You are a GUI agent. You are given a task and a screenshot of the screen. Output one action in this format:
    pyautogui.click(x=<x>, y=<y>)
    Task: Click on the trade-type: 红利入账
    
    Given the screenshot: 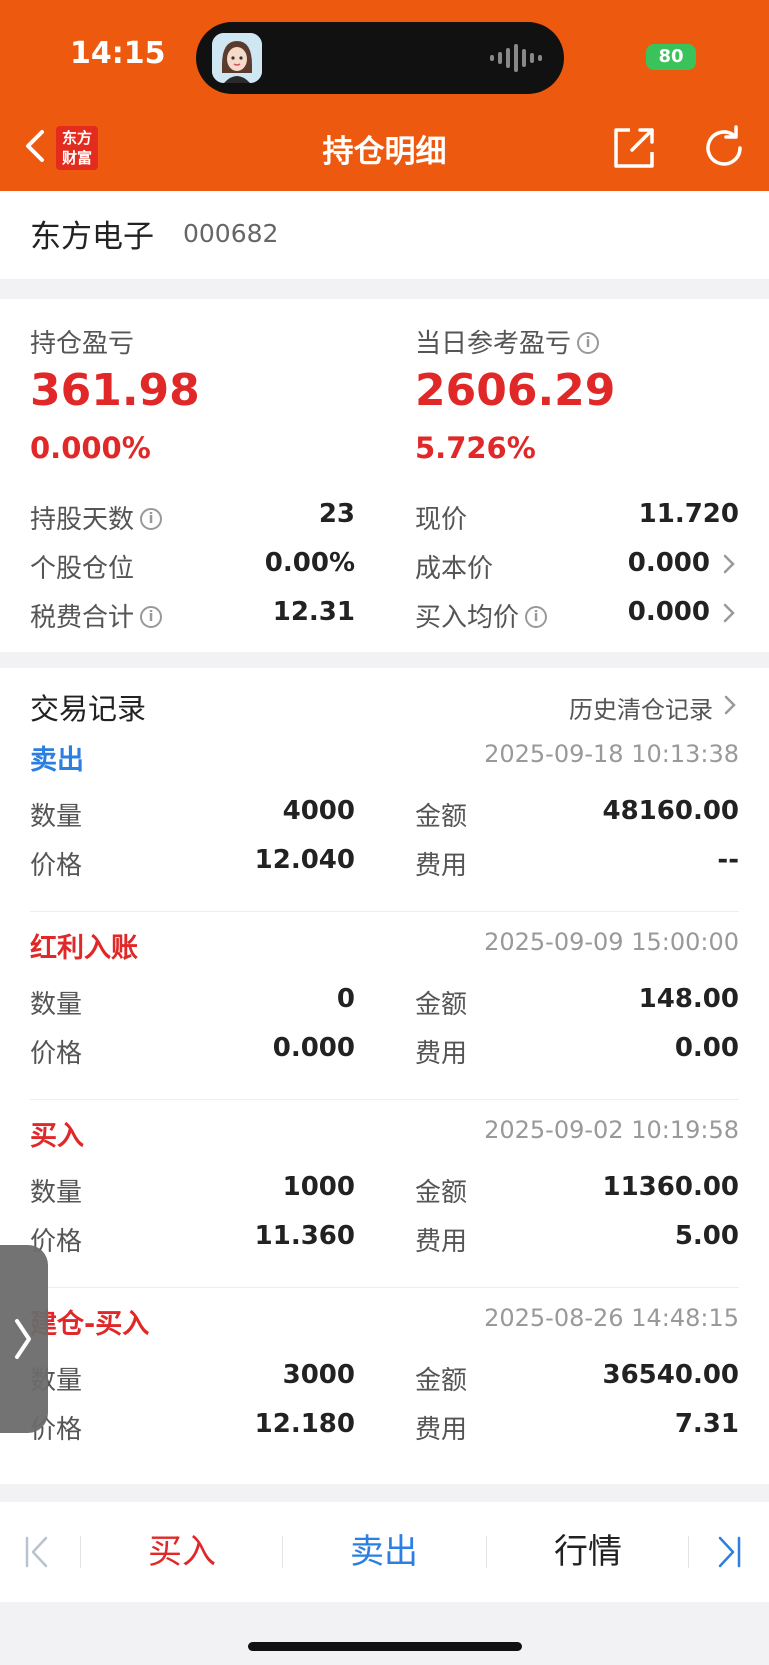 What is the action you would take?
    pyautogui.click(x=84, y=948)
    